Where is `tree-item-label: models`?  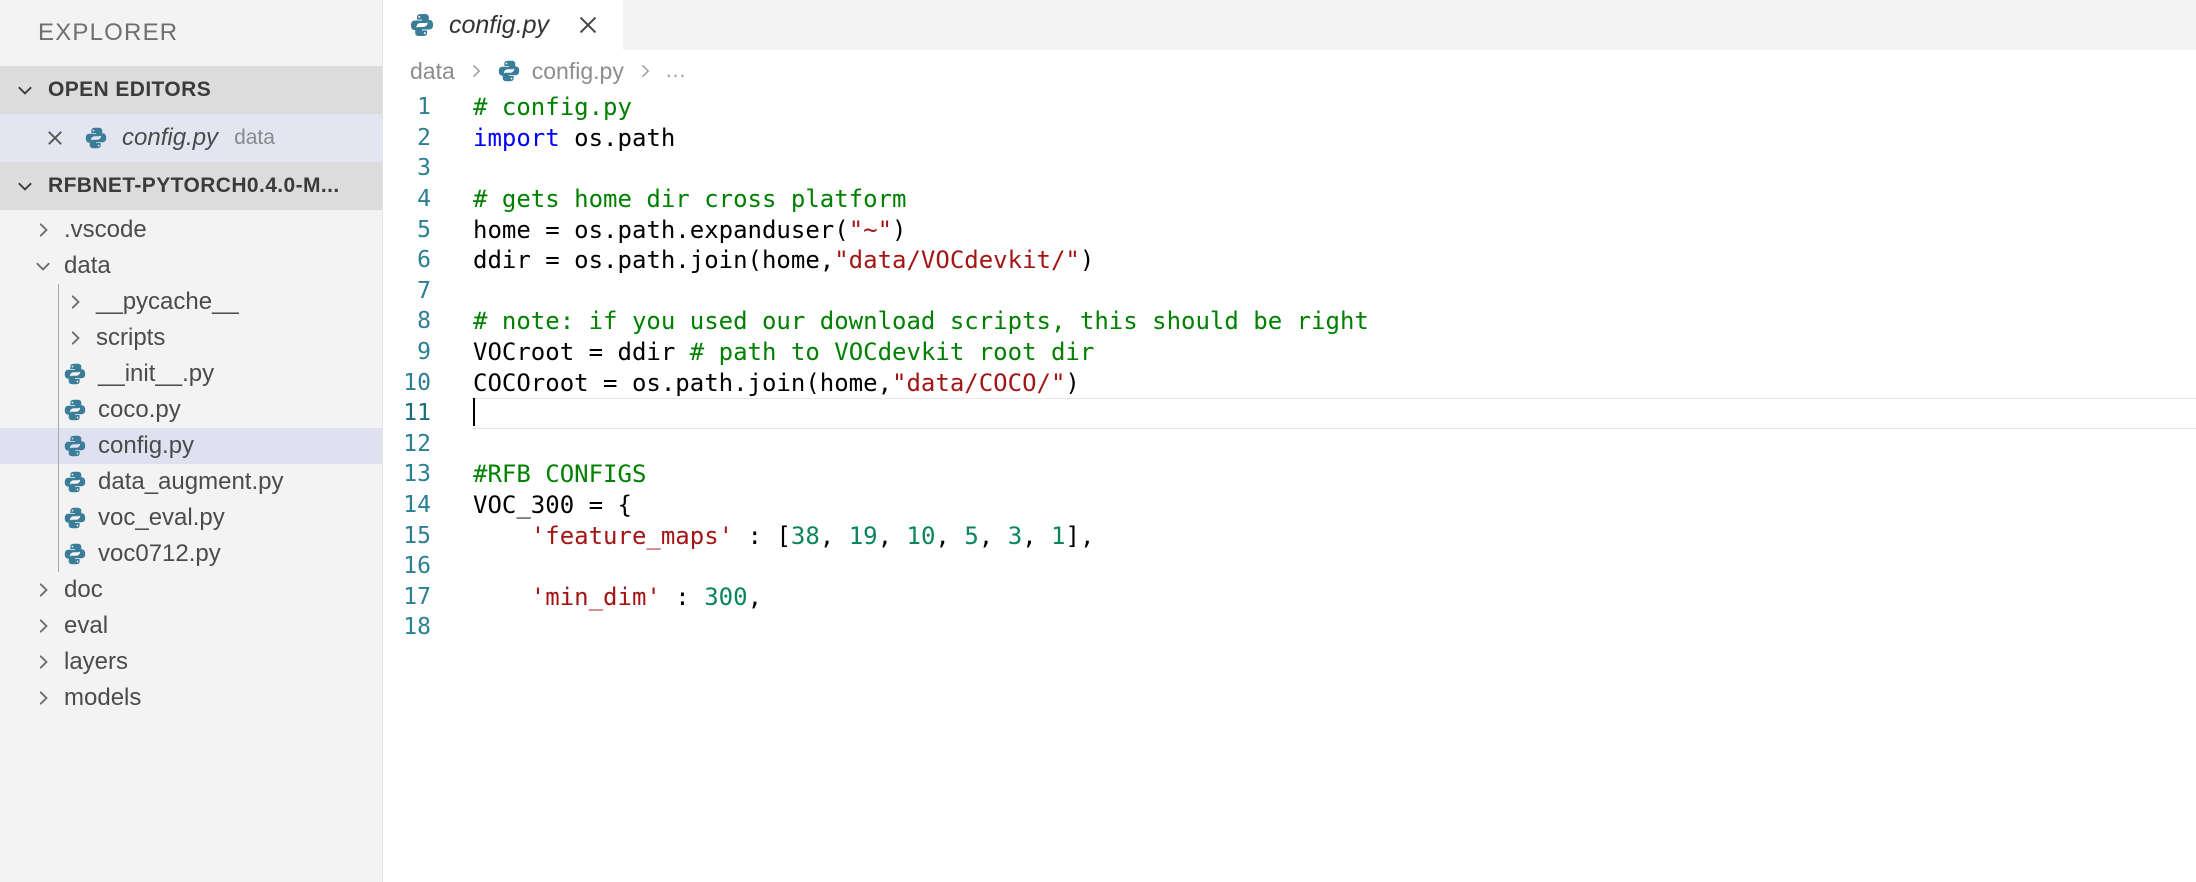 tree-item-label: models is located at coordinates (103, 697).